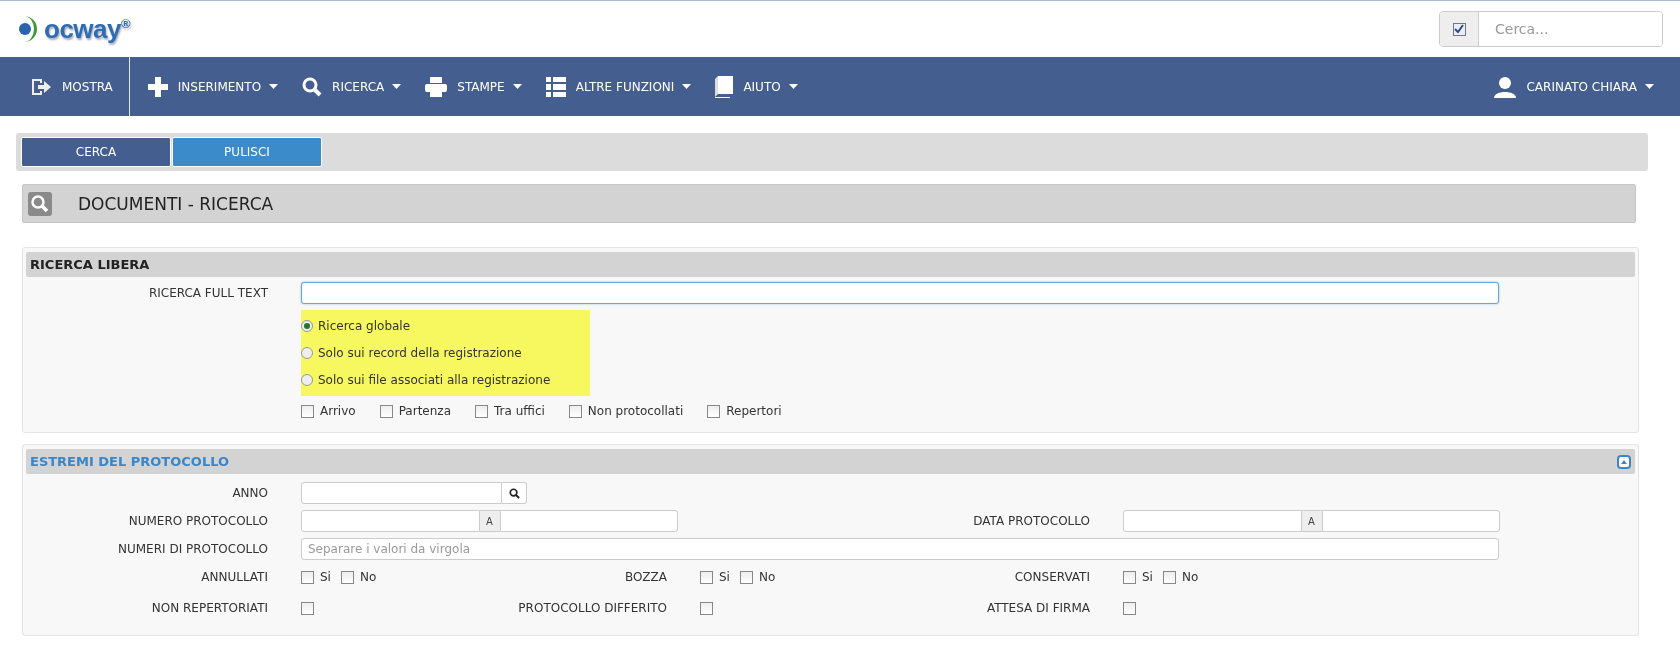 This screenshot has width=1680, height=646. What do you see at coordinates (424, 411) in the screenshot?
I see `option-label: Partenza` at bounding box center [424, 411].